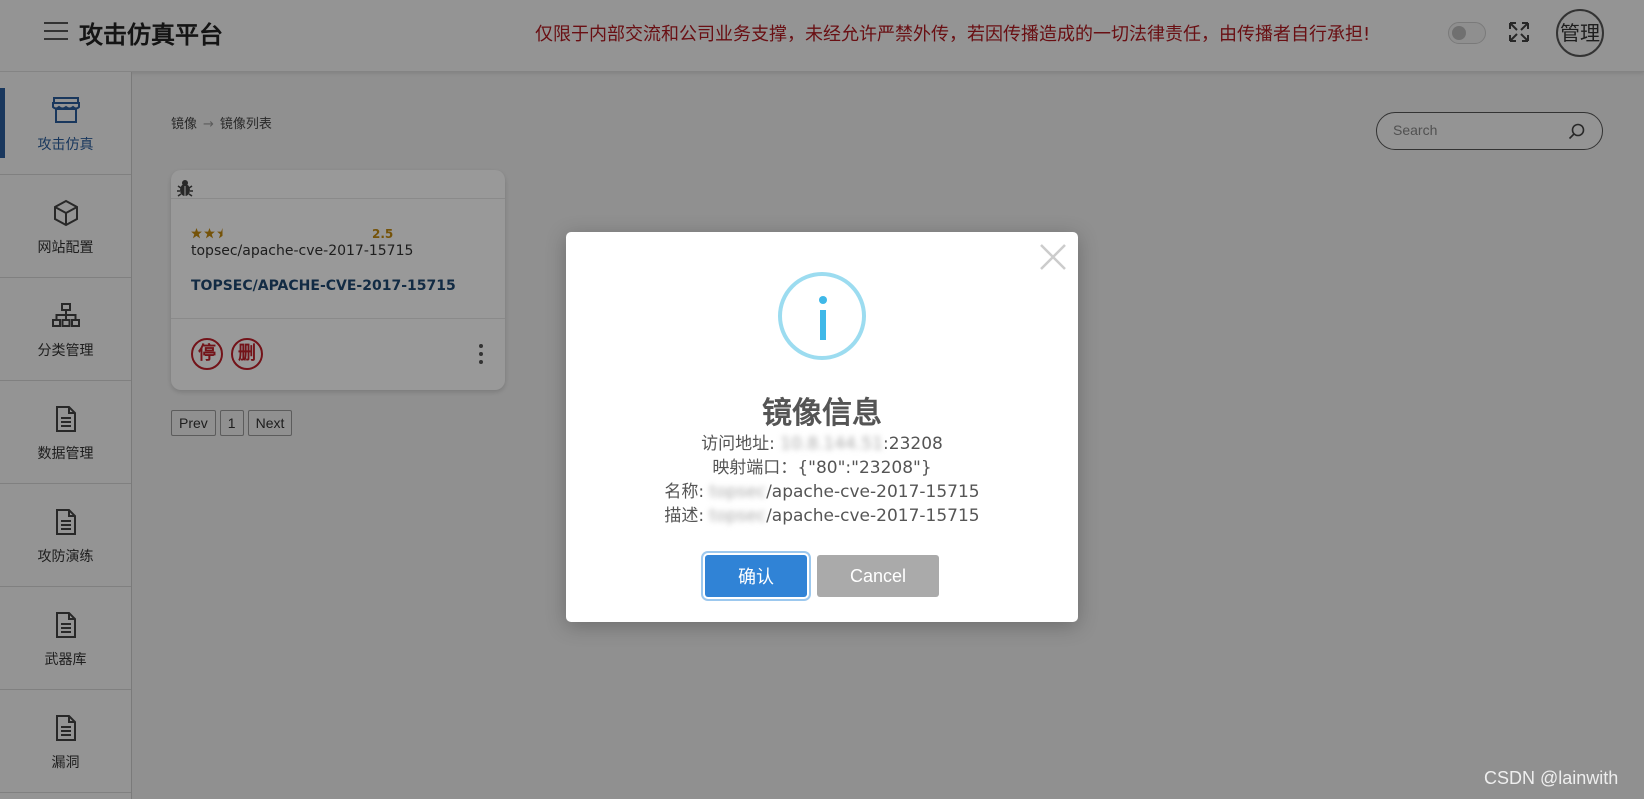 Image resolution: width=1644 pixels, height=799 pixels. I want to click on access-address-ip: 10.8.144.51, so click(832, 444).